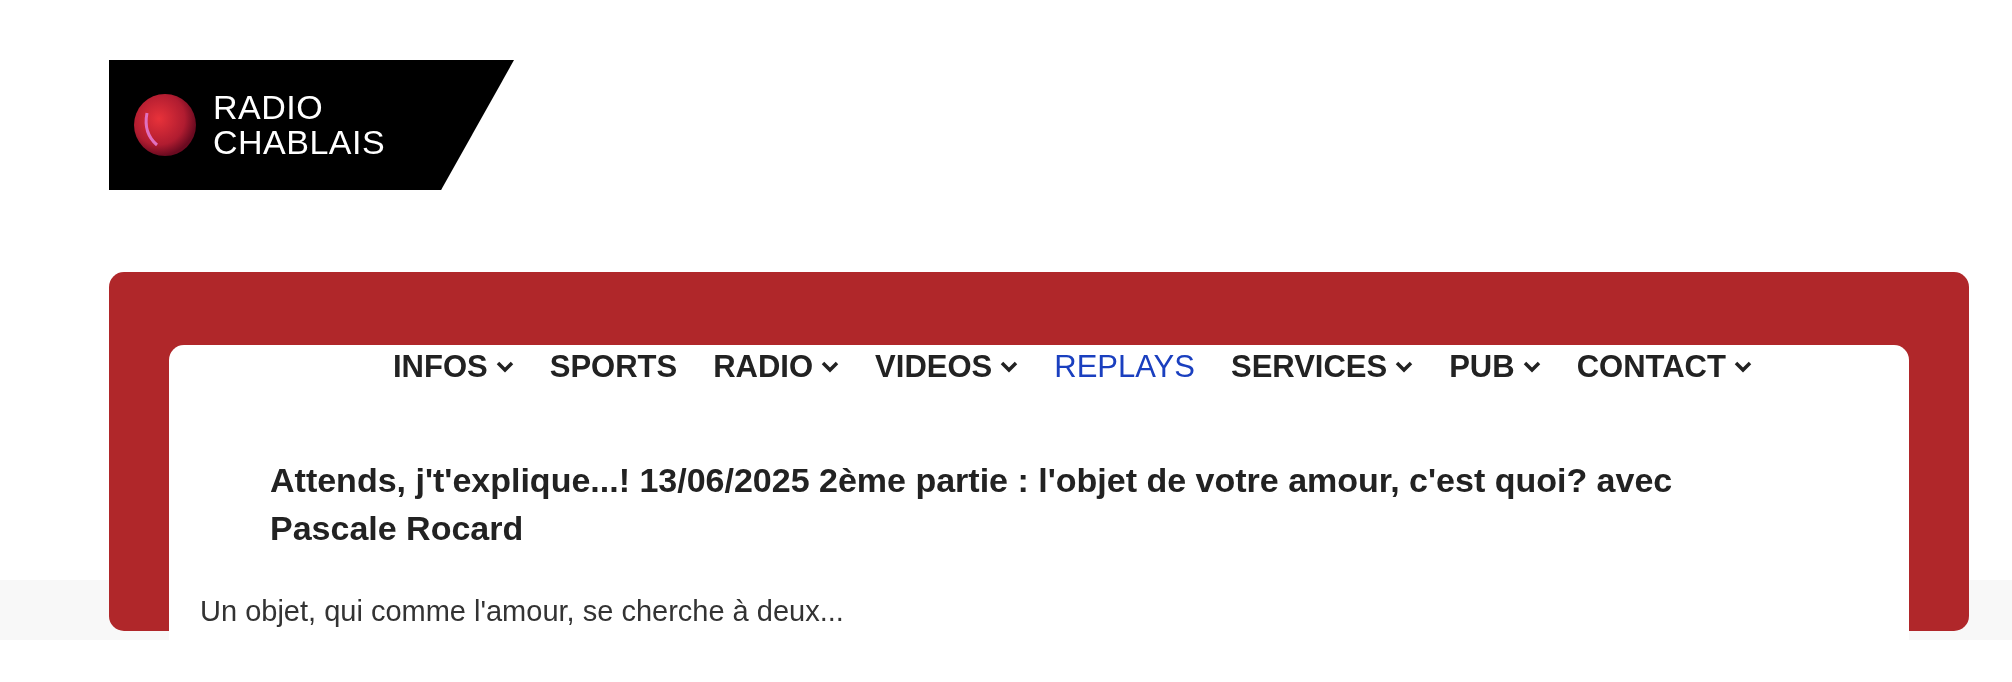 The image size is (2012, 682). What do you see at coordinates (165, 125) in the screenshot?
I see `globe-icon` at bounding box center [165, 125].